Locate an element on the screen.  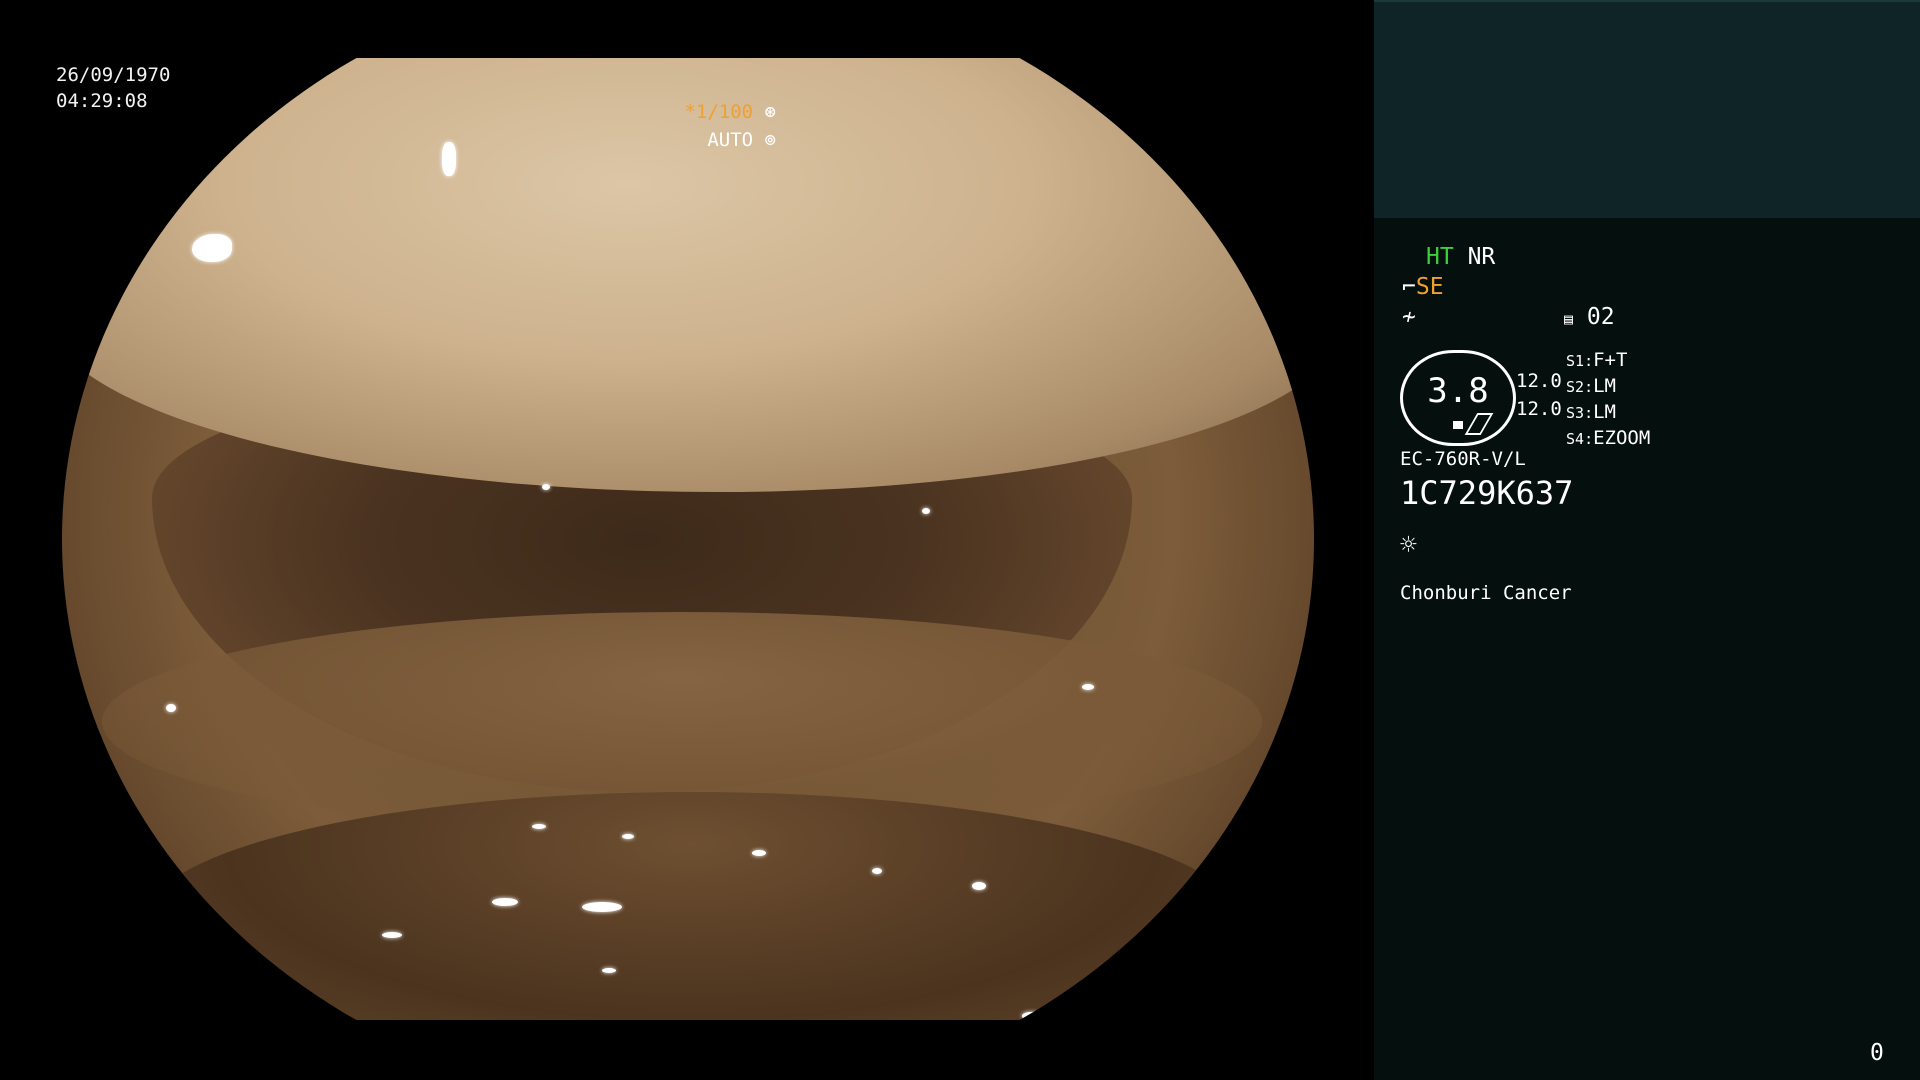
mucosal-fold-lower is located at coordinates (692, 906).